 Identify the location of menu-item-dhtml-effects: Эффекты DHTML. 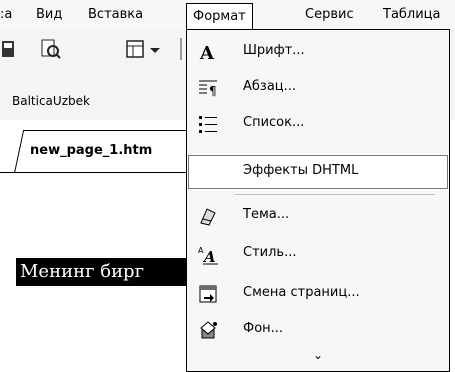
(318, 172).